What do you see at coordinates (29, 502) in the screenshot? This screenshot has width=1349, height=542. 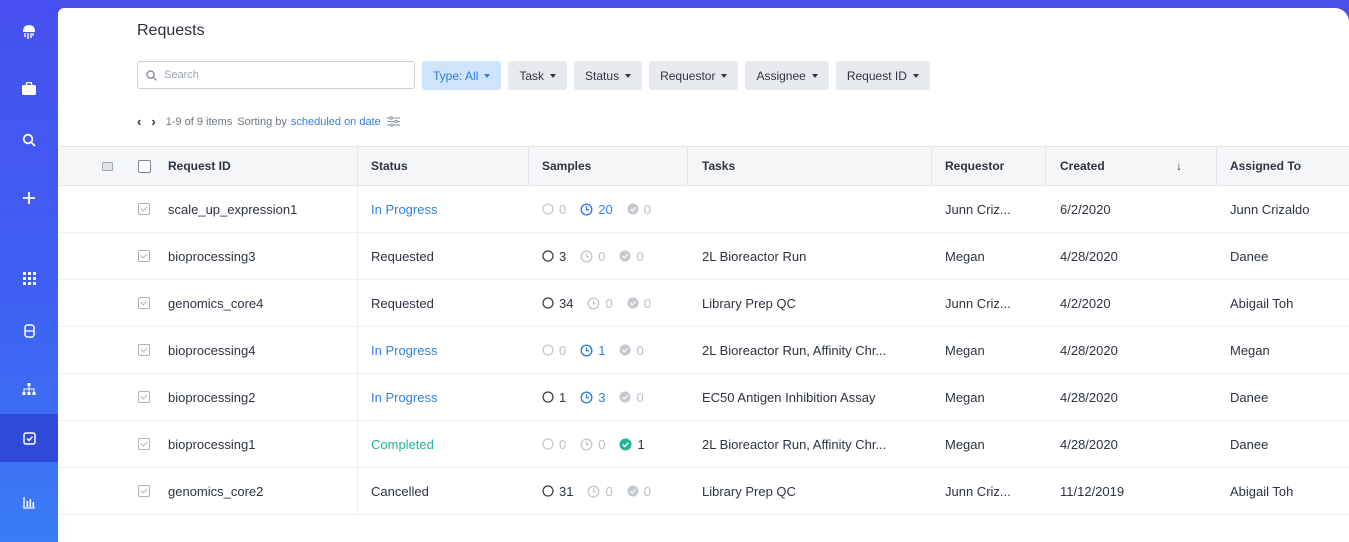 I see `bar-chart-icon` at bounding box center [29, 502].